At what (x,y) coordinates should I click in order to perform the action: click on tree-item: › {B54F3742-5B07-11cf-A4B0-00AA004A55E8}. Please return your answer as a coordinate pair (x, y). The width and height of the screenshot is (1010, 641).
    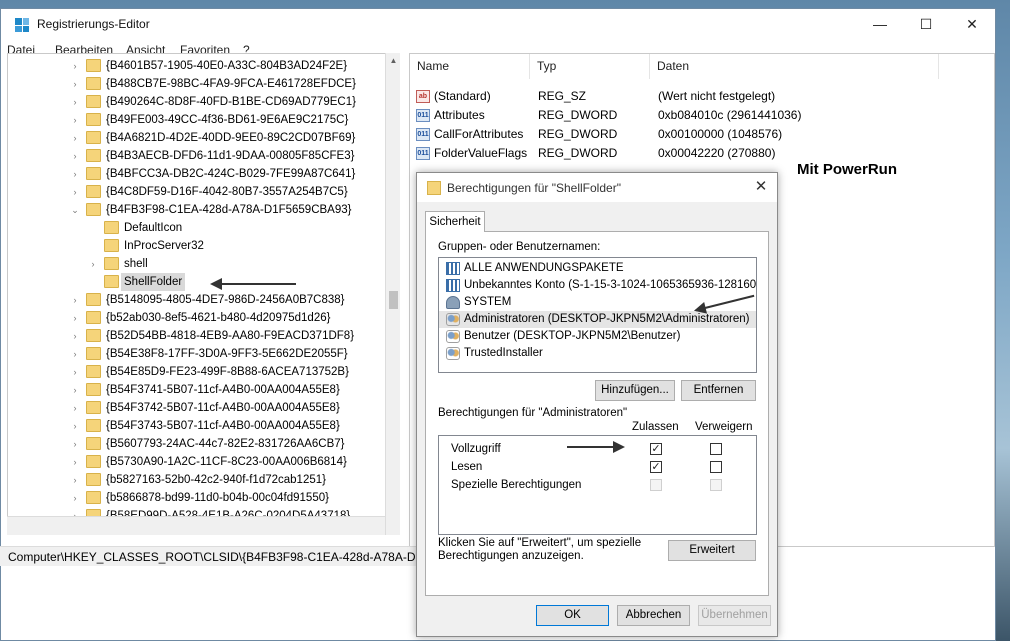
    Looking at the image, I should click on (203, 408).